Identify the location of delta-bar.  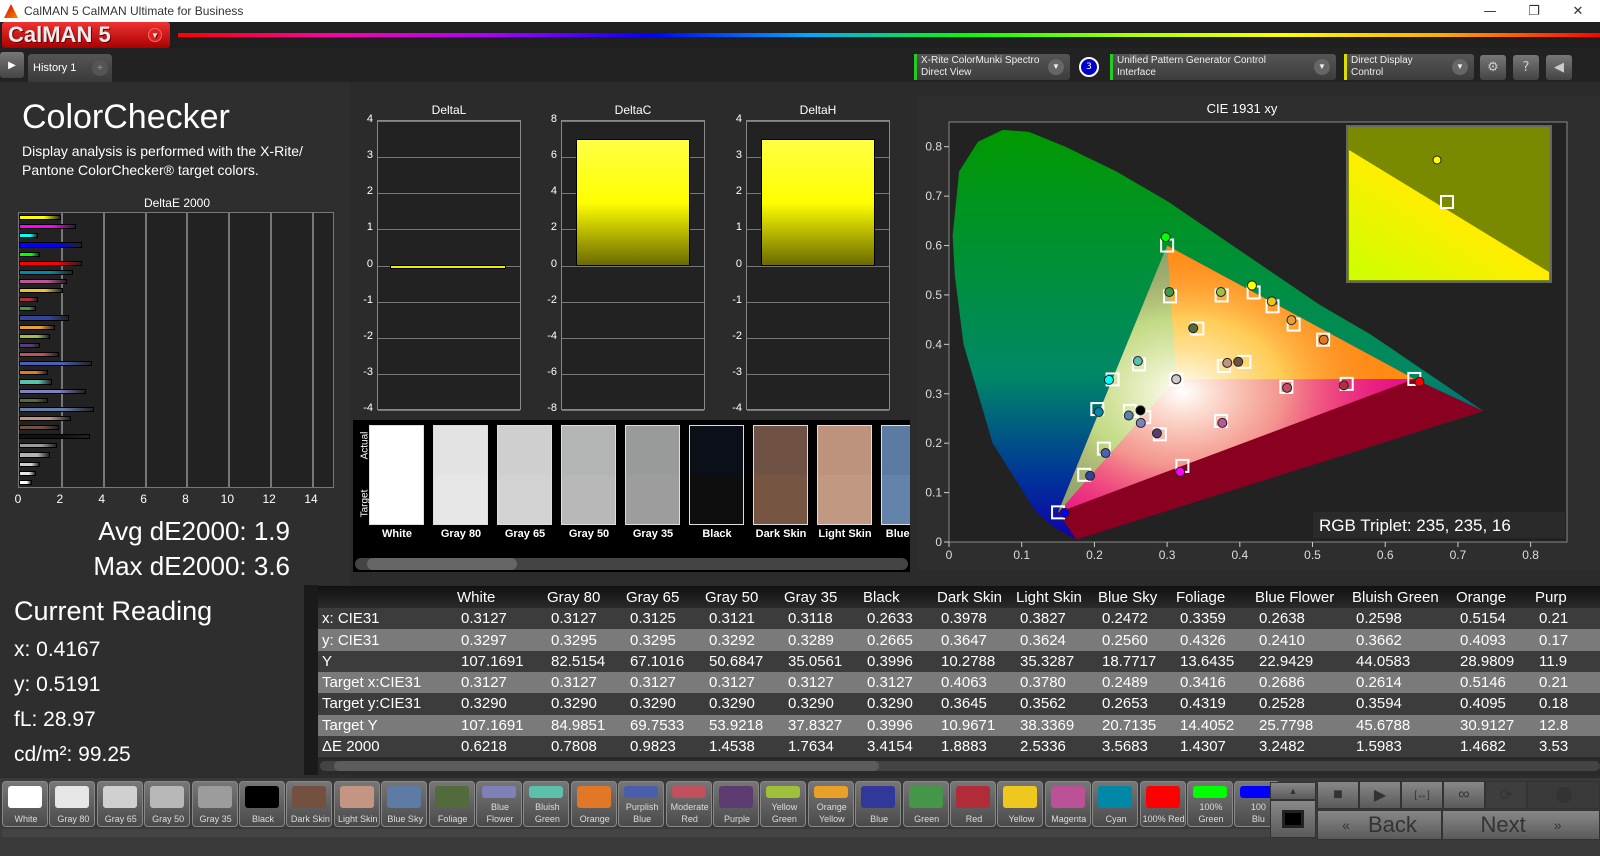
(633, 202).